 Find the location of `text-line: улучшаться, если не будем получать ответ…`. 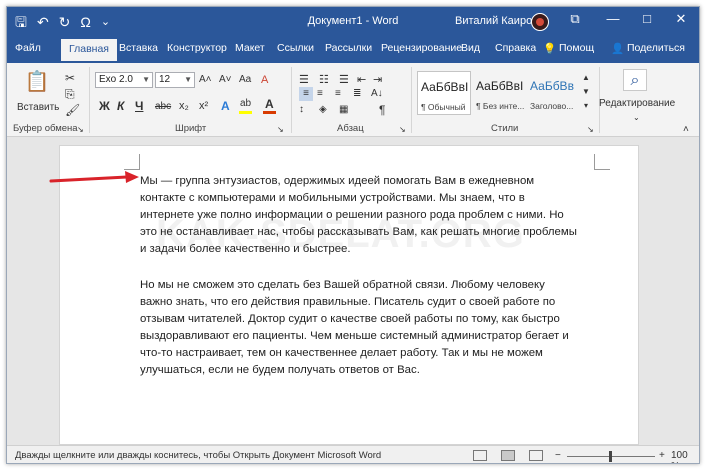

text-line: улучшаться, если не будем получать ответ… is located at coordinates (280, 370).